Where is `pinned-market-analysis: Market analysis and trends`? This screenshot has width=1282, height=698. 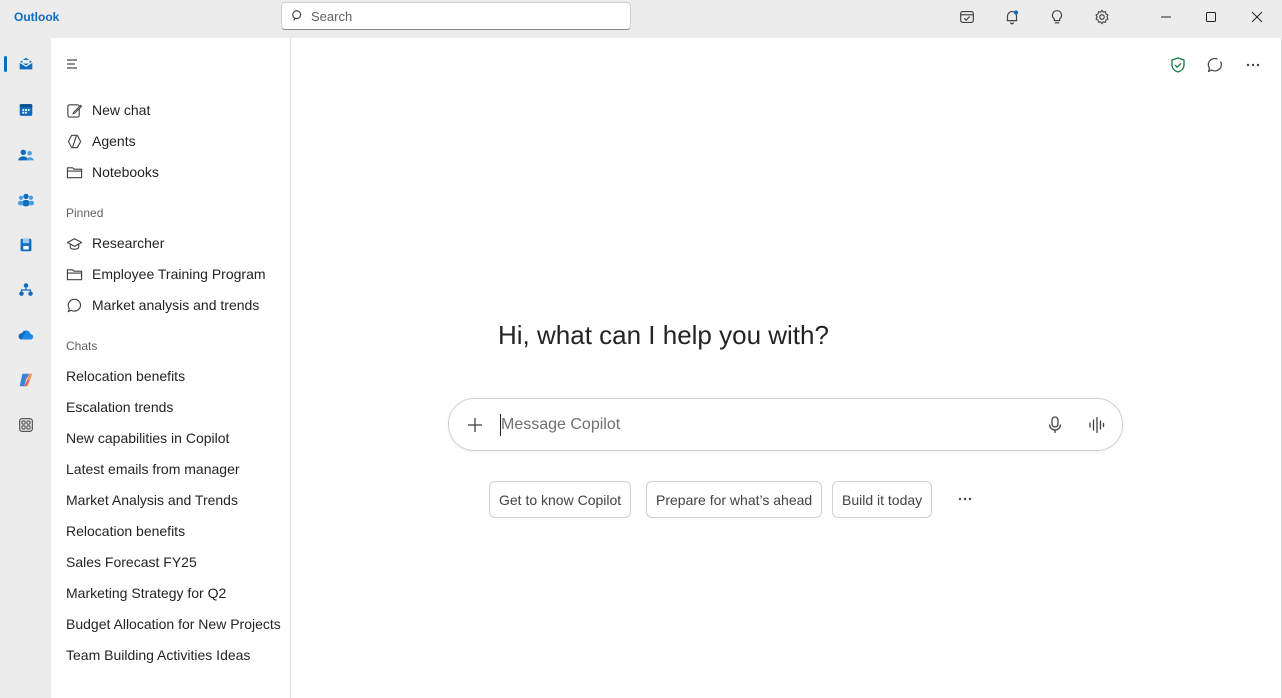
pinned-market-analysis: Market analysis and trends is located at coordinates (162, 305).